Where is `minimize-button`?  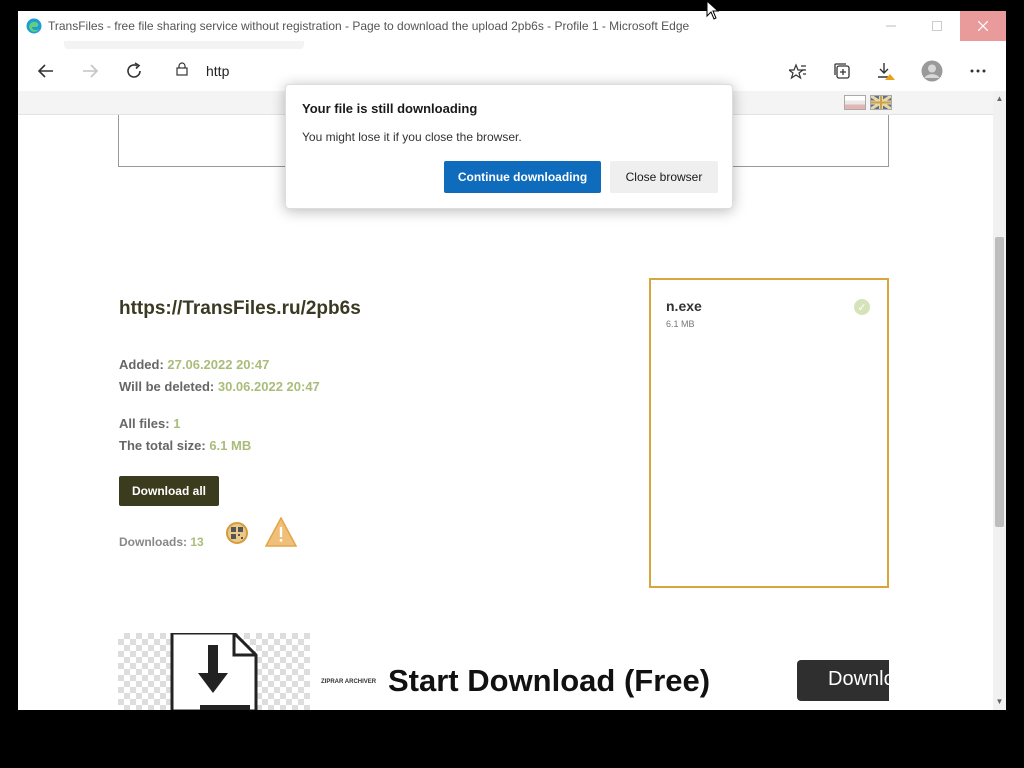 minimize-button is located at coordinates (891, 26).